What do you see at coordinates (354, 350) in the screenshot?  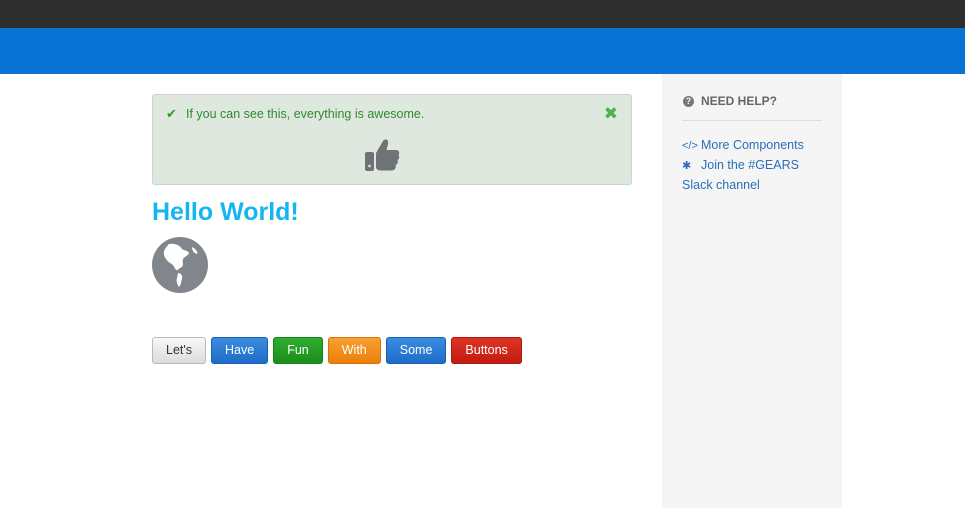 I see `with-button: With` at bounding box center [354, 350].